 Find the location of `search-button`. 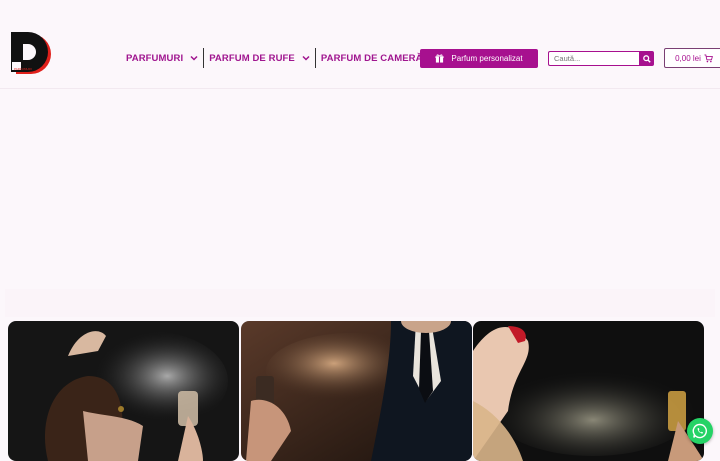

search-button is located at coordinates (646, 58).